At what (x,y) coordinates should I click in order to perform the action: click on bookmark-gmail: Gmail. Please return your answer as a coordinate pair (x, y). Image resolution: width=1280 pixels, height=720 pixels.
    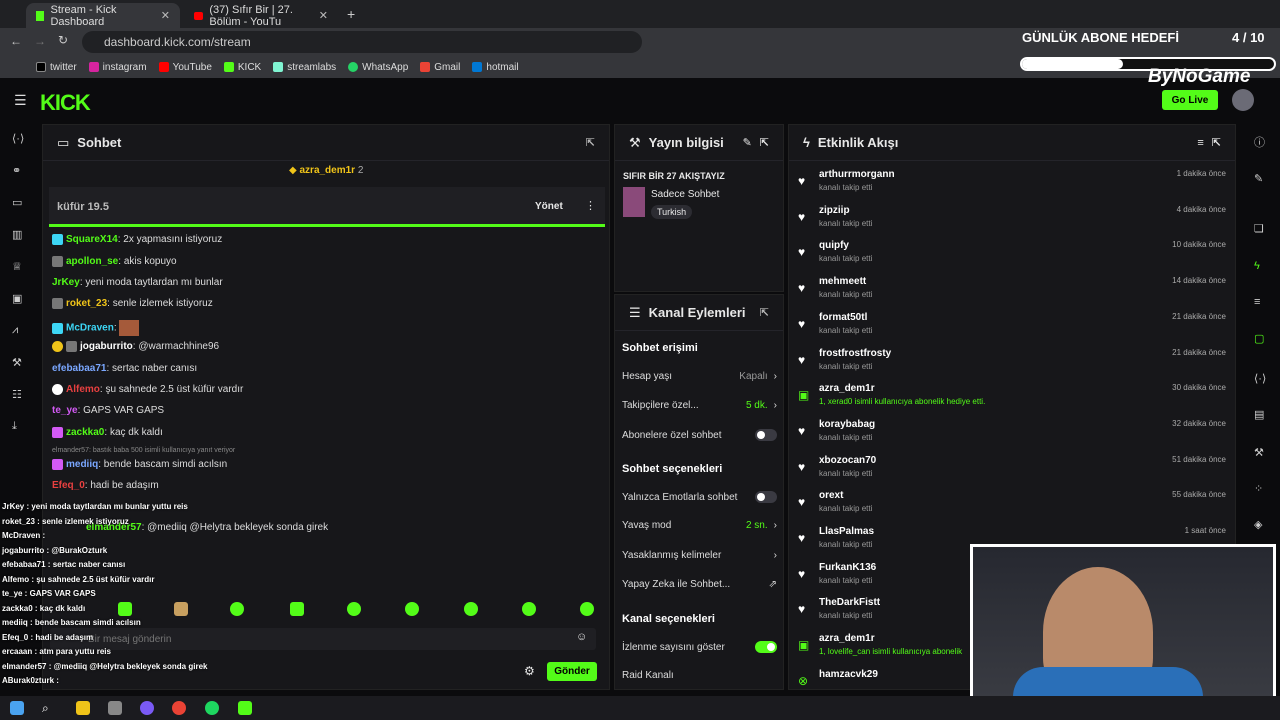
    Looking at the image, I should click on (440, 67).